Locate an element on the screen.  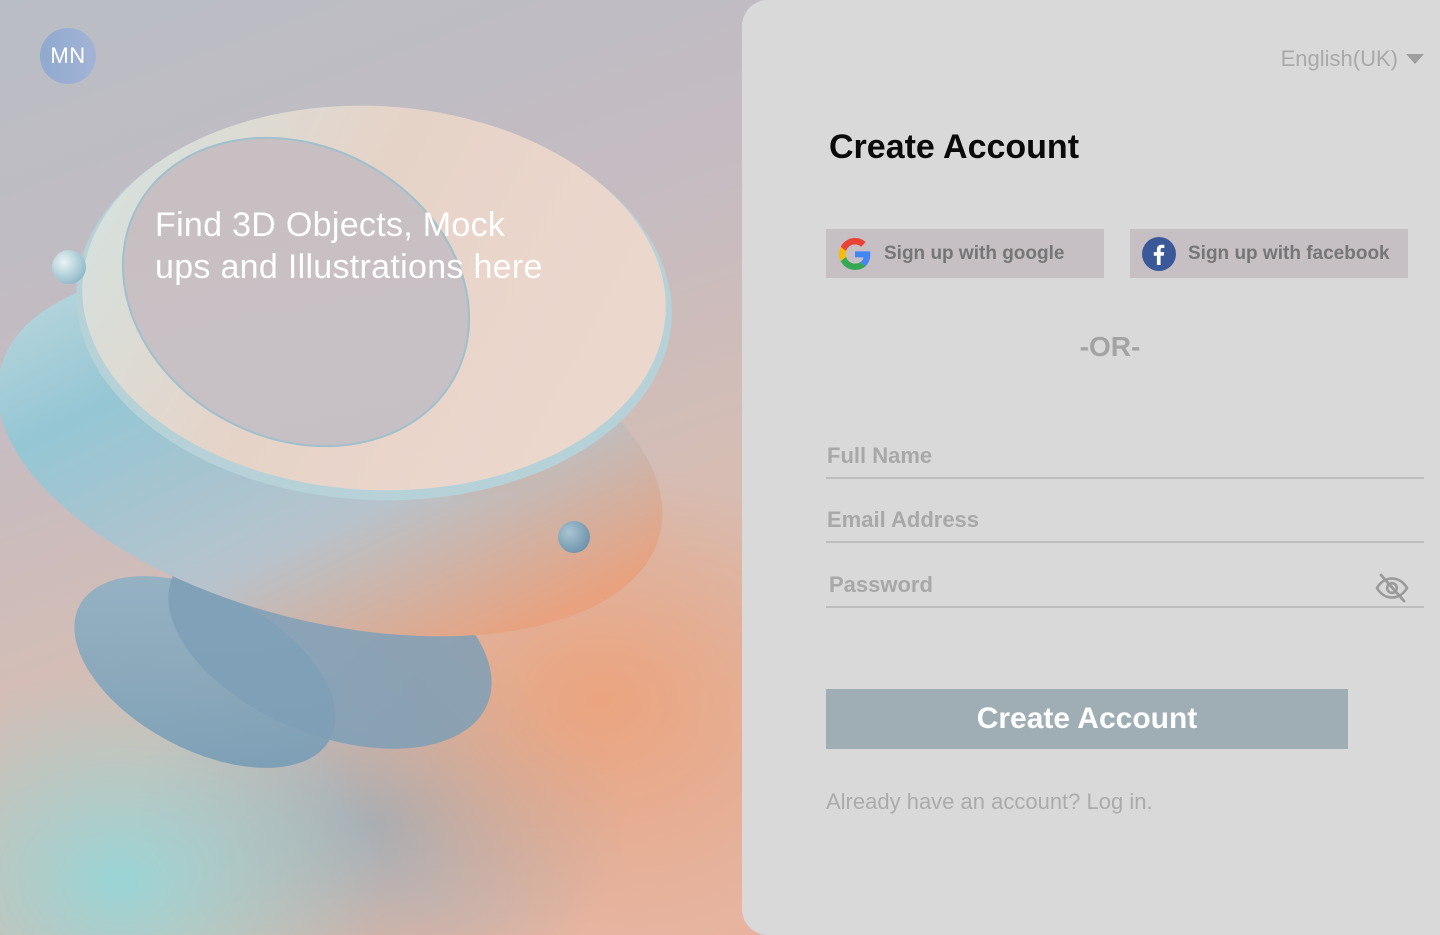
password-input is located at coordinates (1125, 581).